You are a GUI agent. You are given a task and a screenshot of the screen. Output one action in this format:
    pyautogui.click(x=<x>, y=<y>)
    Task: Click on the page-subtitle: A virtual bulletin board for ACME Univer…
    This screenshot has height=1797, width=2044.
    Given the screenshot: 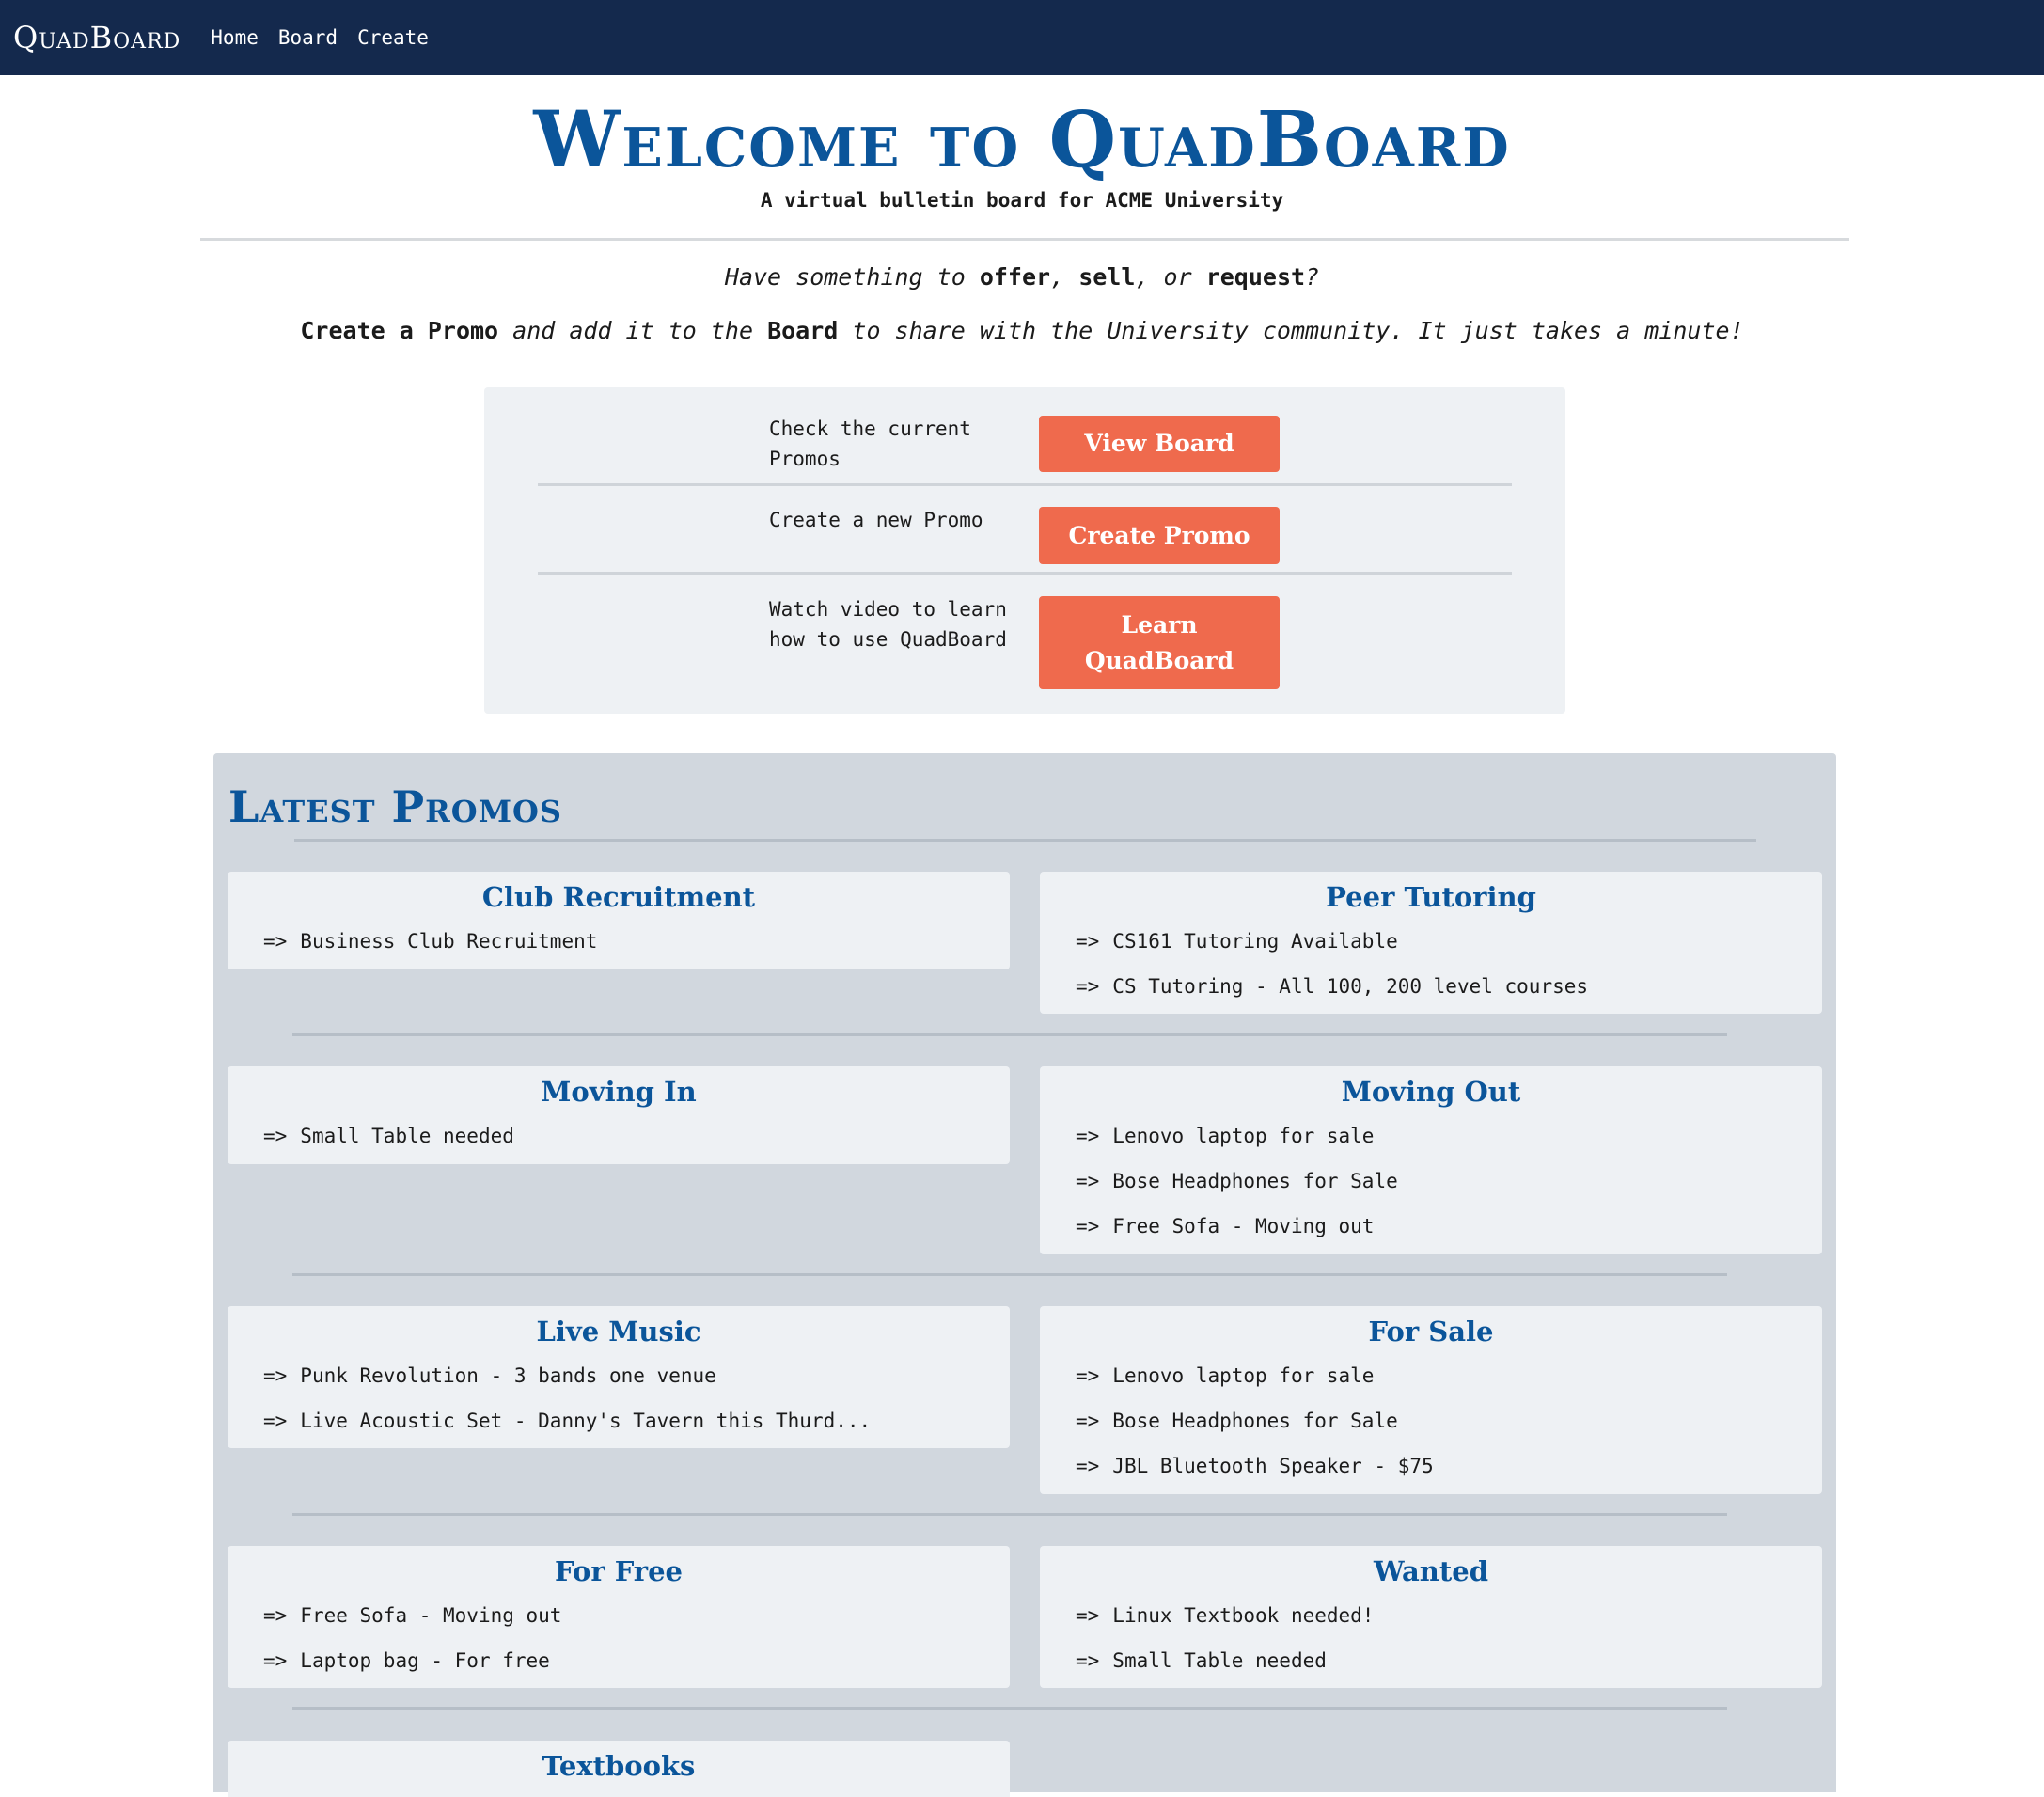 What is the action you would take?
    pyautogui.click(x=1022, y=200)
    